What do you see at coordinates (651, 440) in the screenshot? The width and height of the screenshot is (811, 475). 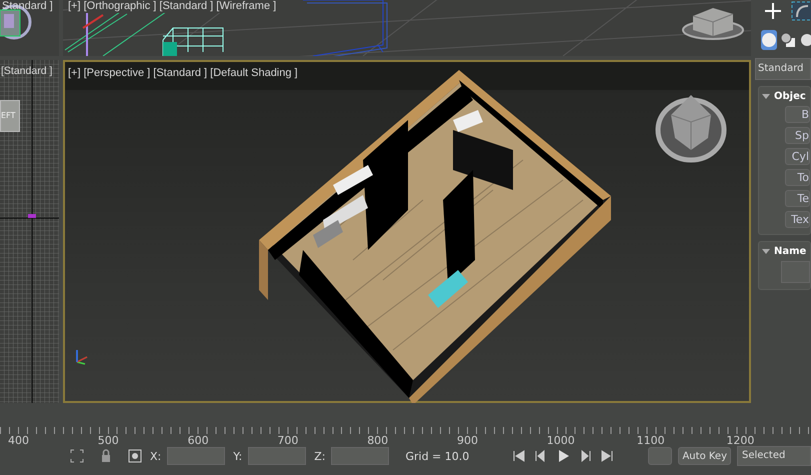 I see `frame-number: 1100` at bounding box center [651, 440].